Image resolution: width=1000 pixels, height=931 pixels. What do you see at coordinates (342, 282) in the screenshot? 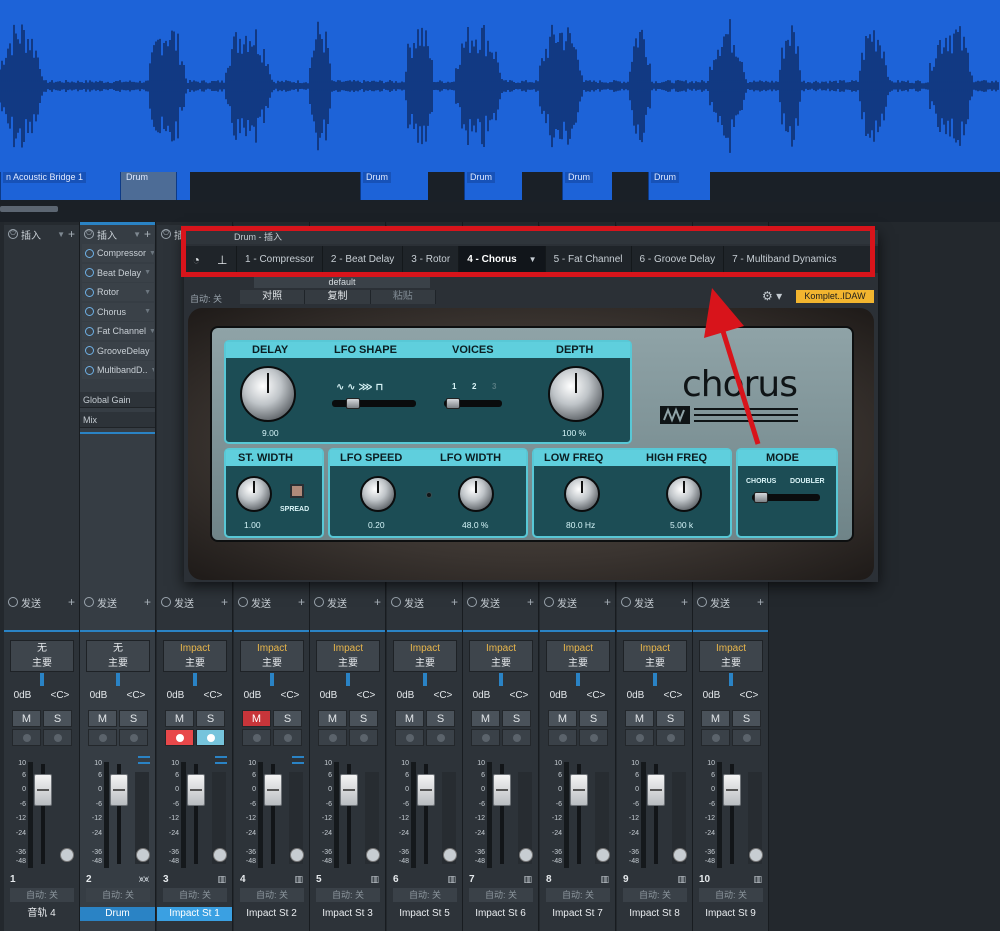
I see `preset-selector: default` at bounding box center [342, 282].